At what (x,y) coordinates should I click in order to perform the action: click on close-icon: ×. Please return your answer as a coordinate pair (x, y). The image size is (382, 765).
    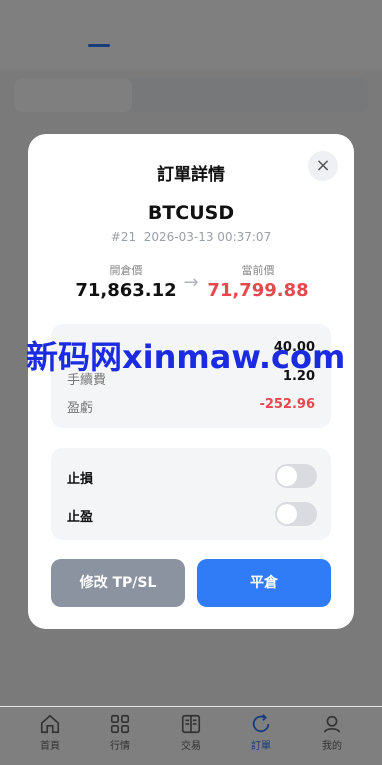
    Looking at the image, I should click on (323, 166).